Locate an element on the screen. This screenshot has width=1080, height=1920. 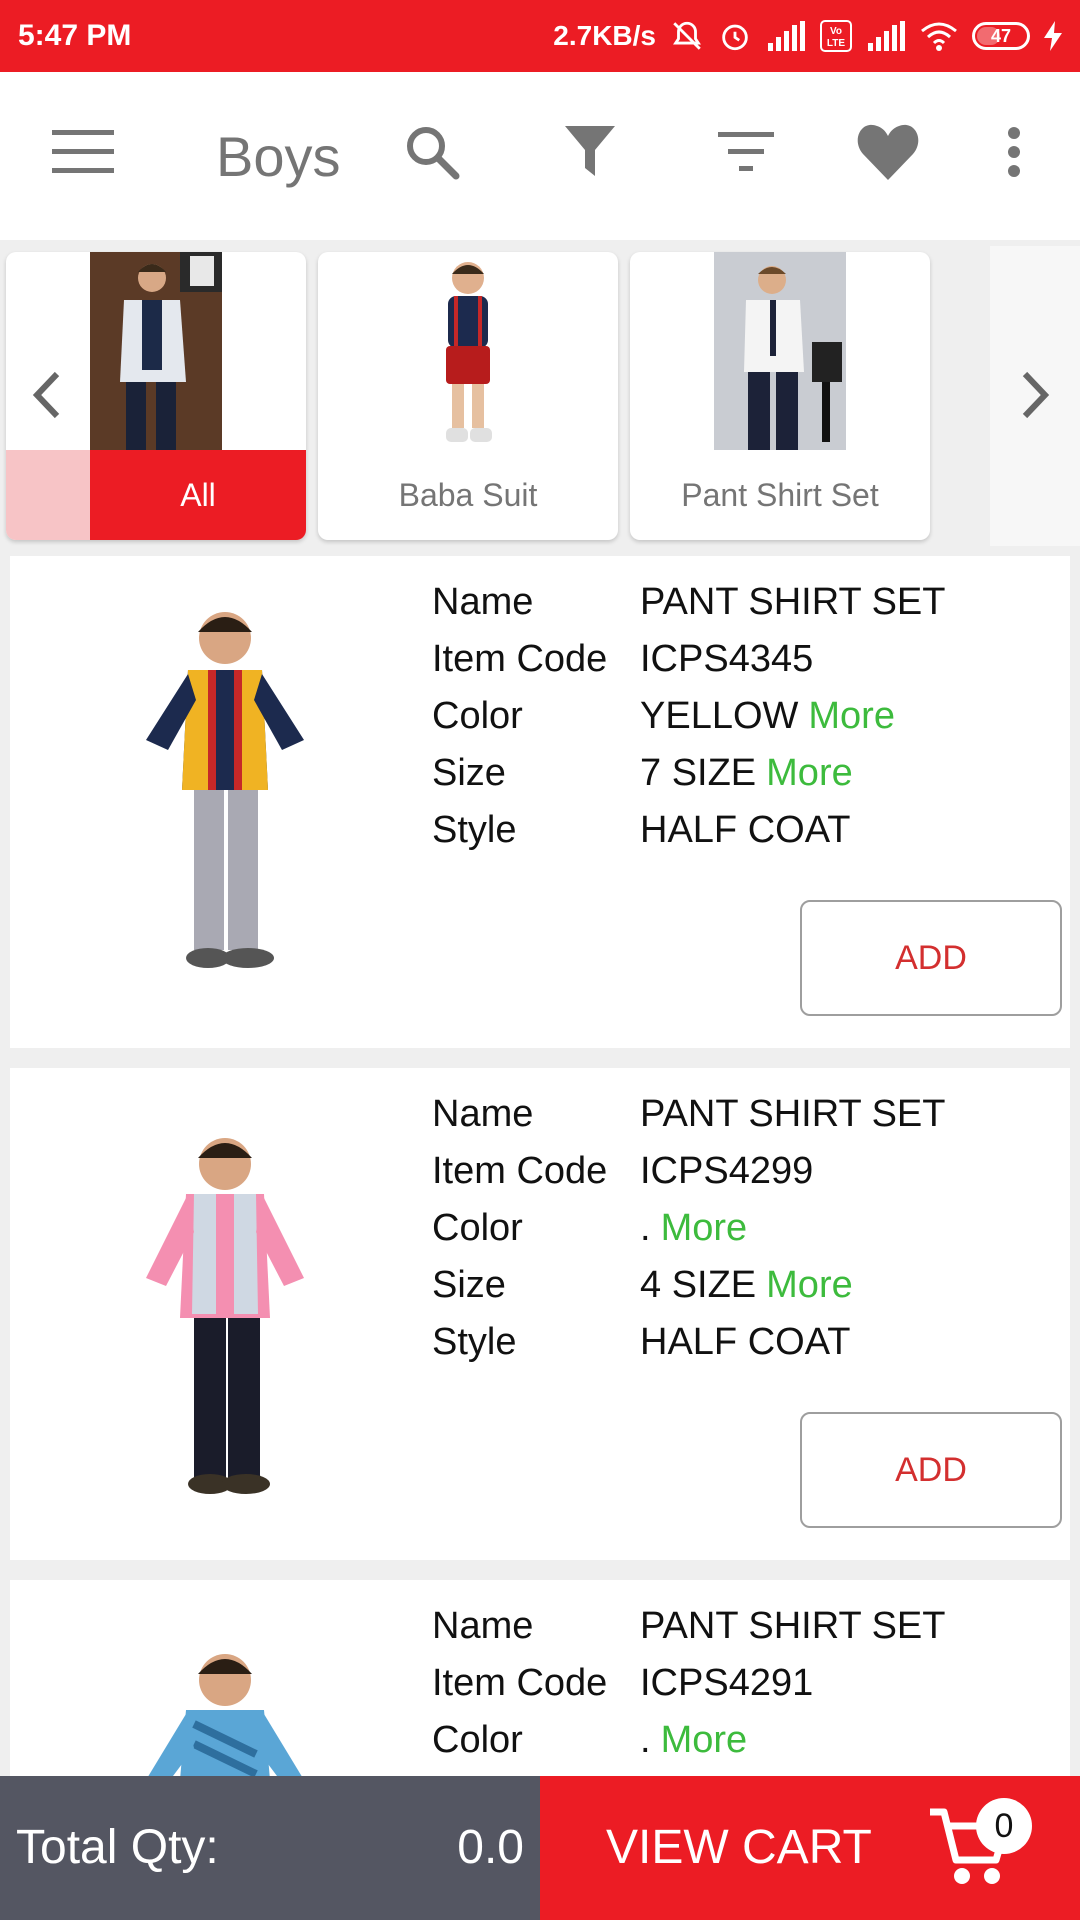
alarm-icon is located at coordinates (735, 36).